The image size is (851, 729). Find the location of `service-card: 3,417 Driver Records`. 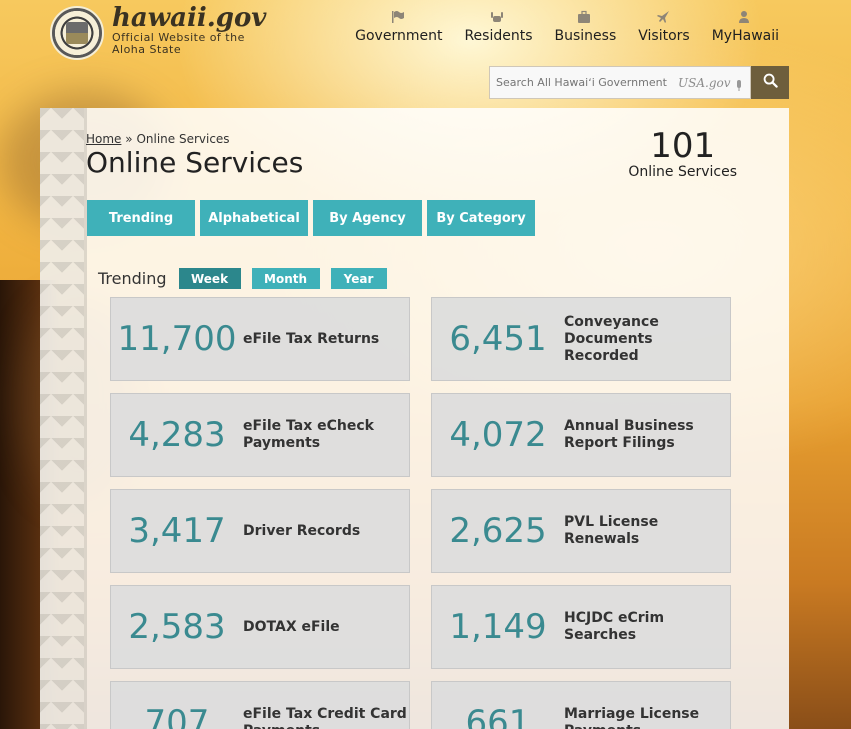

service-card: 3,417 Driver Records is located at coordinates (260, 531).